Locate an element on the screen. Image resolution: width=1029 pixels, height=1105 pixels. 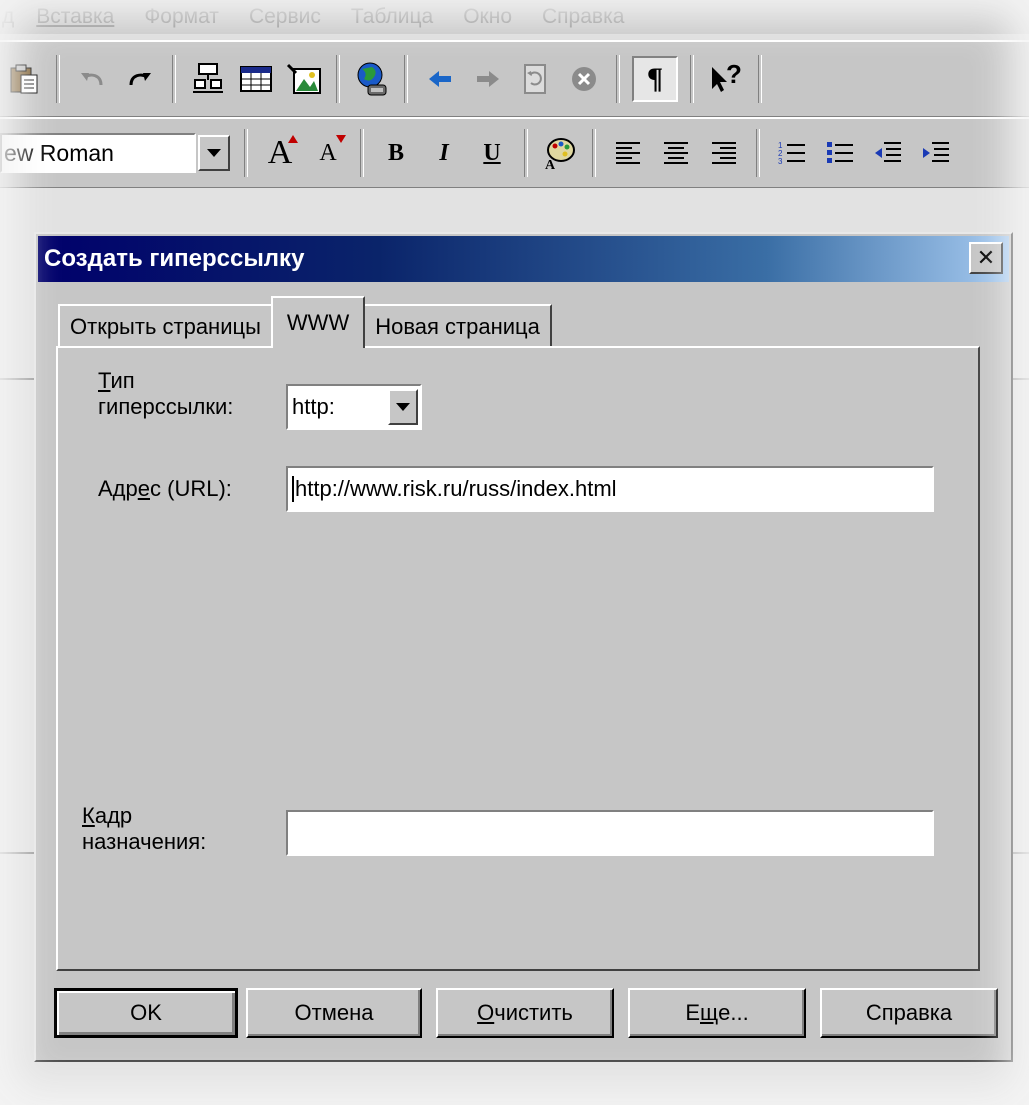
underline-button: U is located at coordinates (492, 153).